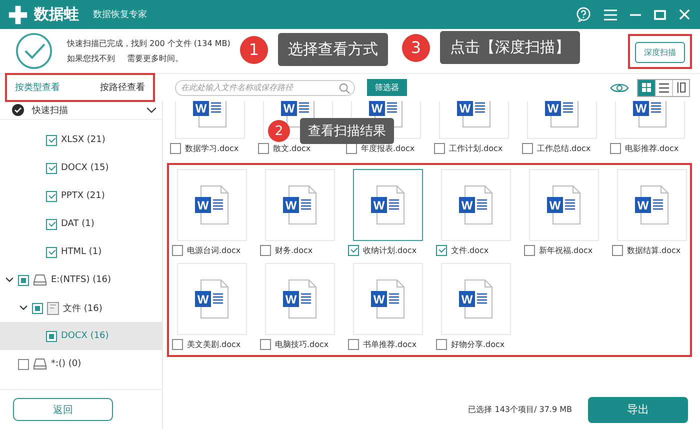  Describe the element at coordinates (520, 409) in the screenshot. I see `selection-info: 已选择 143个项目/ 37.9 MB` at that location.